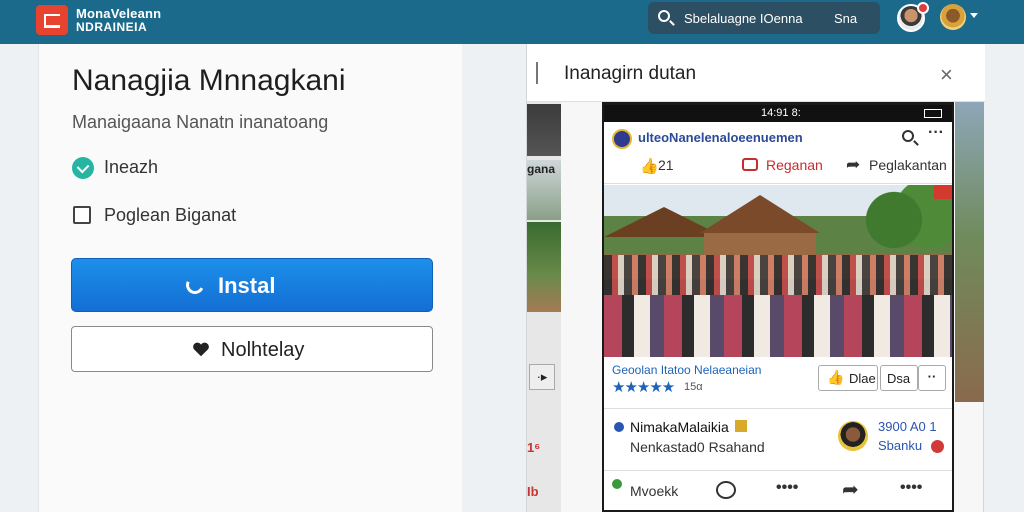  What do you see at coordinates (845, 18) in the screenshot?
I see `search-button: Sna` at bounding box center [845, 18].